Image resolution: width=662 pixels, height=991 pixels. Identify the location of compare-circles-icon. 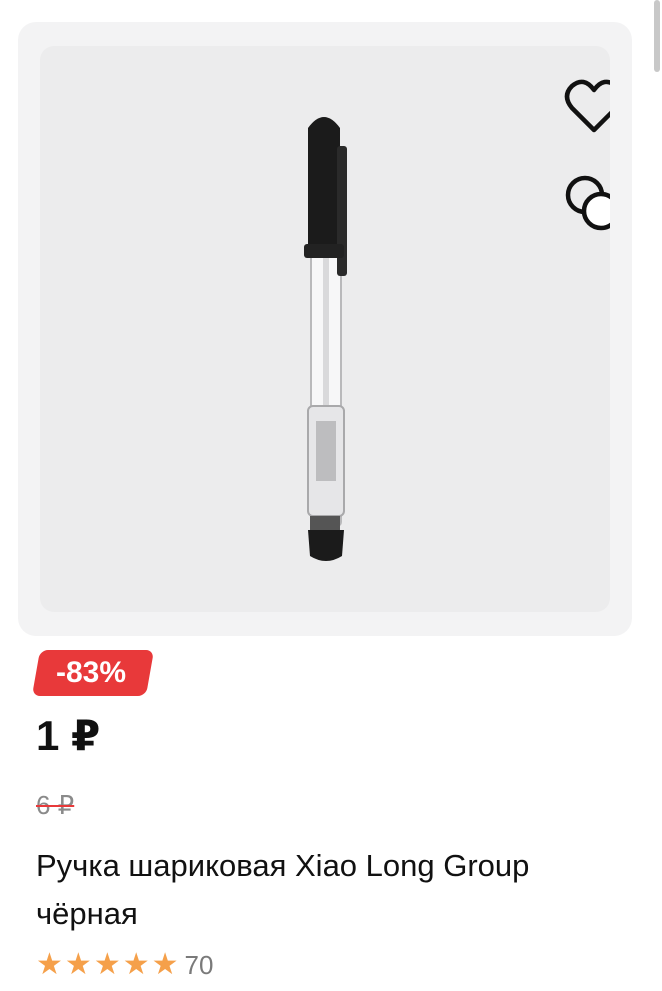
(587, 203).